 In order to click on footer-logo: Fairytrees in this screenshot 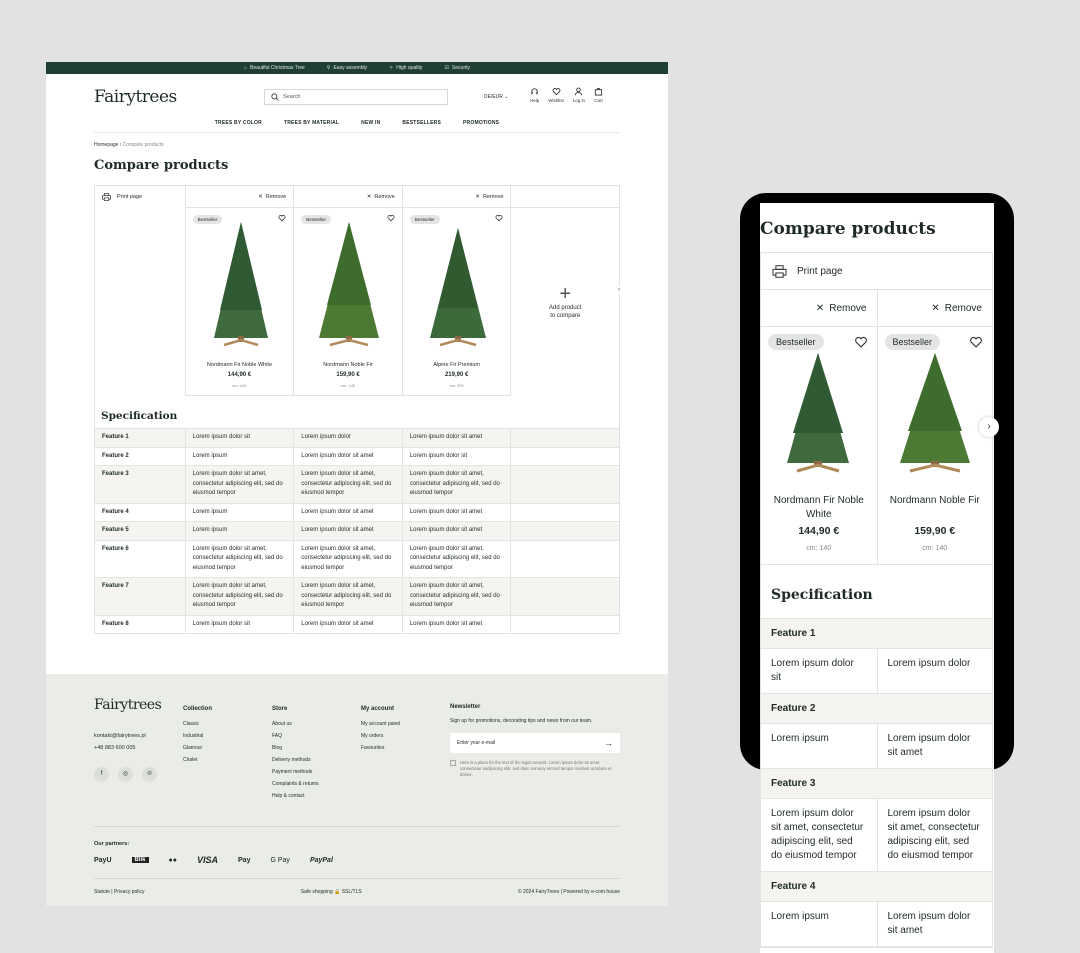, I will do `click(128, 705)`.